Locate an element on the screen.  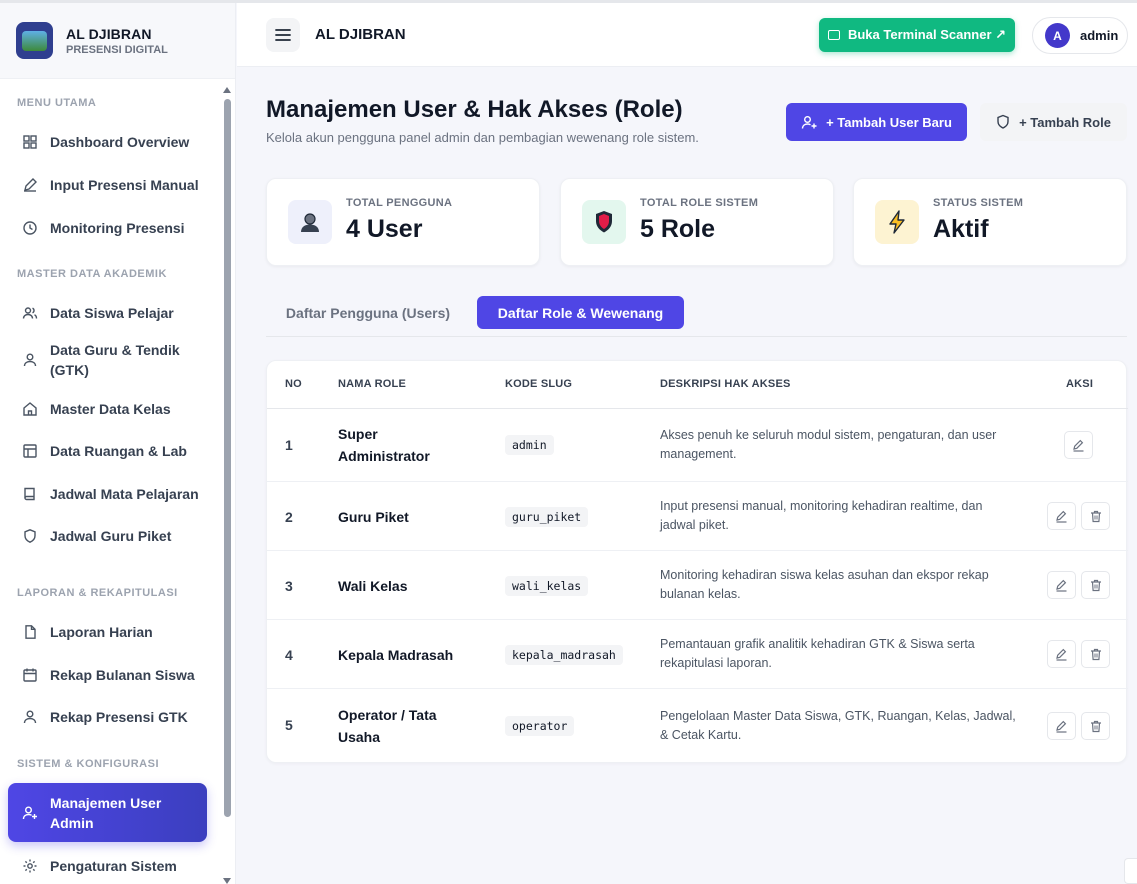
stat-value: Aktif is located at coordinates (961, 229).